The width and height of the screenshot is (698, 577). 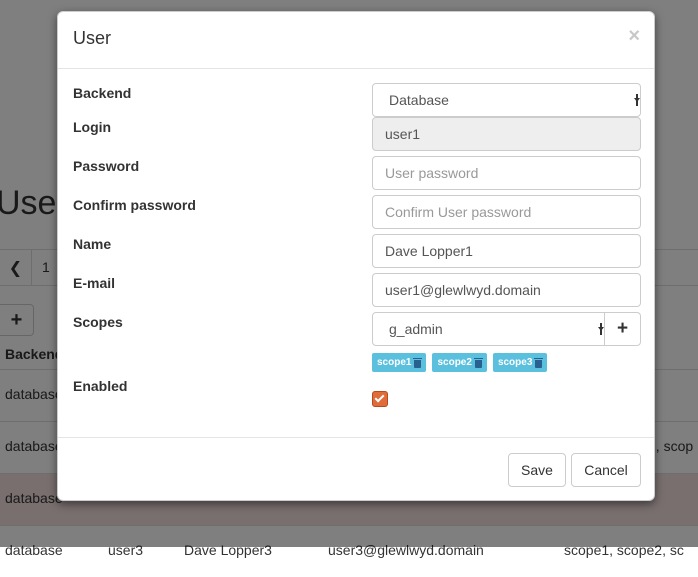 I want to click on scope-tag: scope3, so click(x=520, y=362).